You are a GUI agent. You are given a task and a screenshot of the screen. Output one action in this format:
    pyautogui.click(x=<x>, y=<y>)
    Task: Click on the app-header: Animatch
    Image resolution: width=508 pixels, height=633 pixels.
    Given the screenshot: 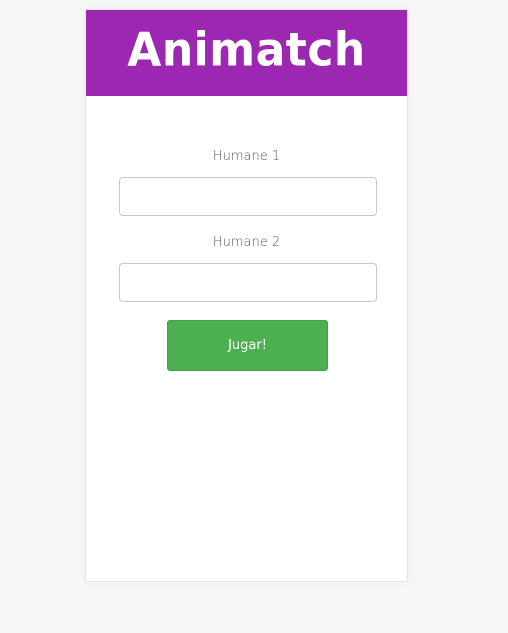 What is the action you would take?
    pyautogui.click(x=246, y=53)
    